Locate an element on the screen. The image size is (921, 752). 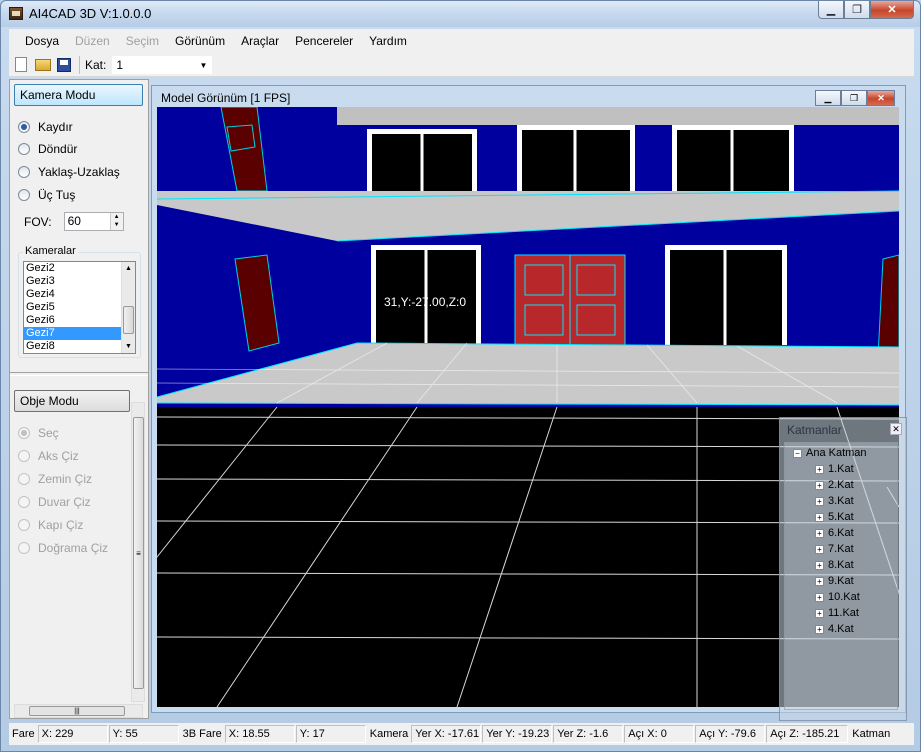
tree-node: +5.Kat is located at coordinates (834, 517).